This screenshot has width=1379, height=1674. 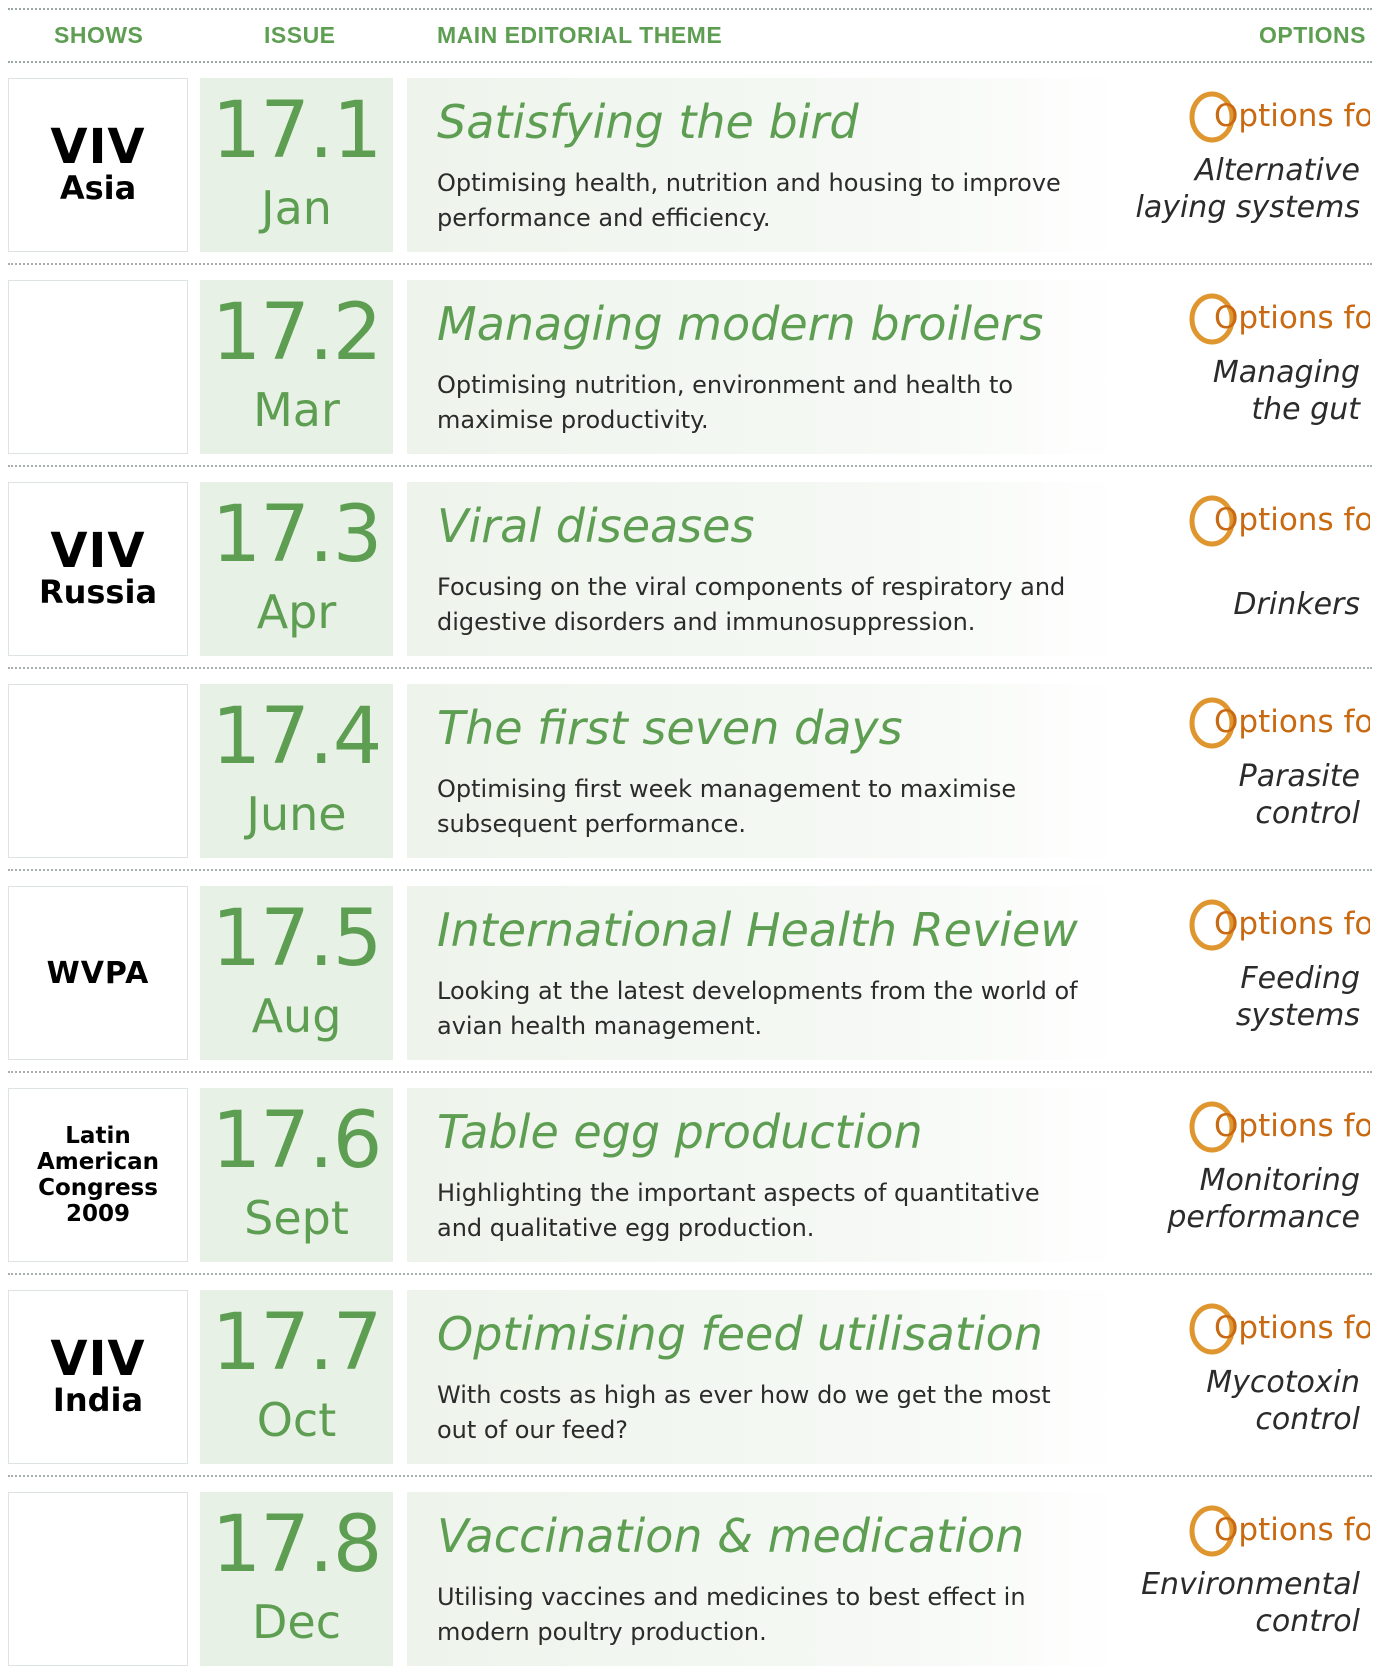 What do you see at coordinates (1235, 189) in the screenshot?
I see `option-topic: Alternative laying systems` at bounding box center [1235, 189].